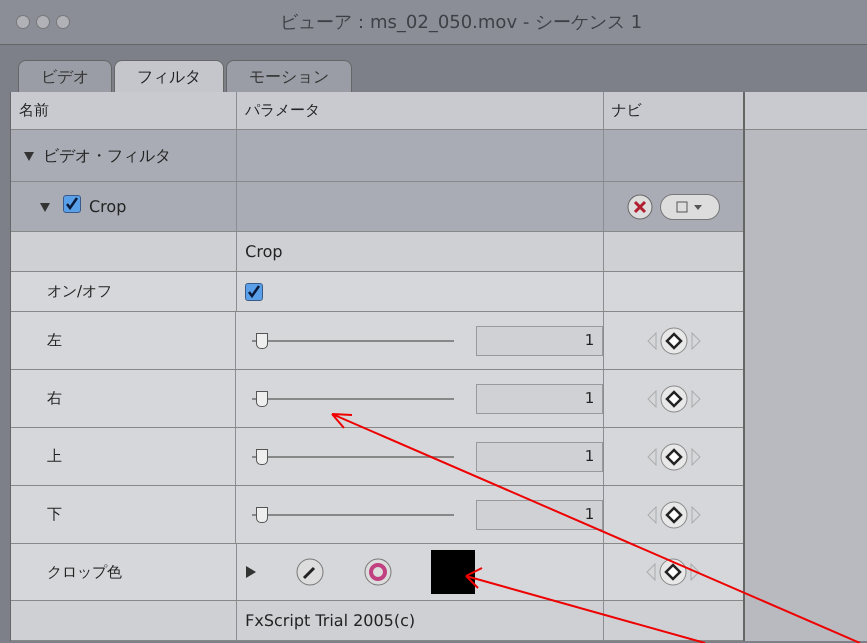 The image size is (867, 643). What do you see at coordinates (84, 572) in the screenshot?
I see `parameter-name: クロップ色` at bounding box center [84, 572].